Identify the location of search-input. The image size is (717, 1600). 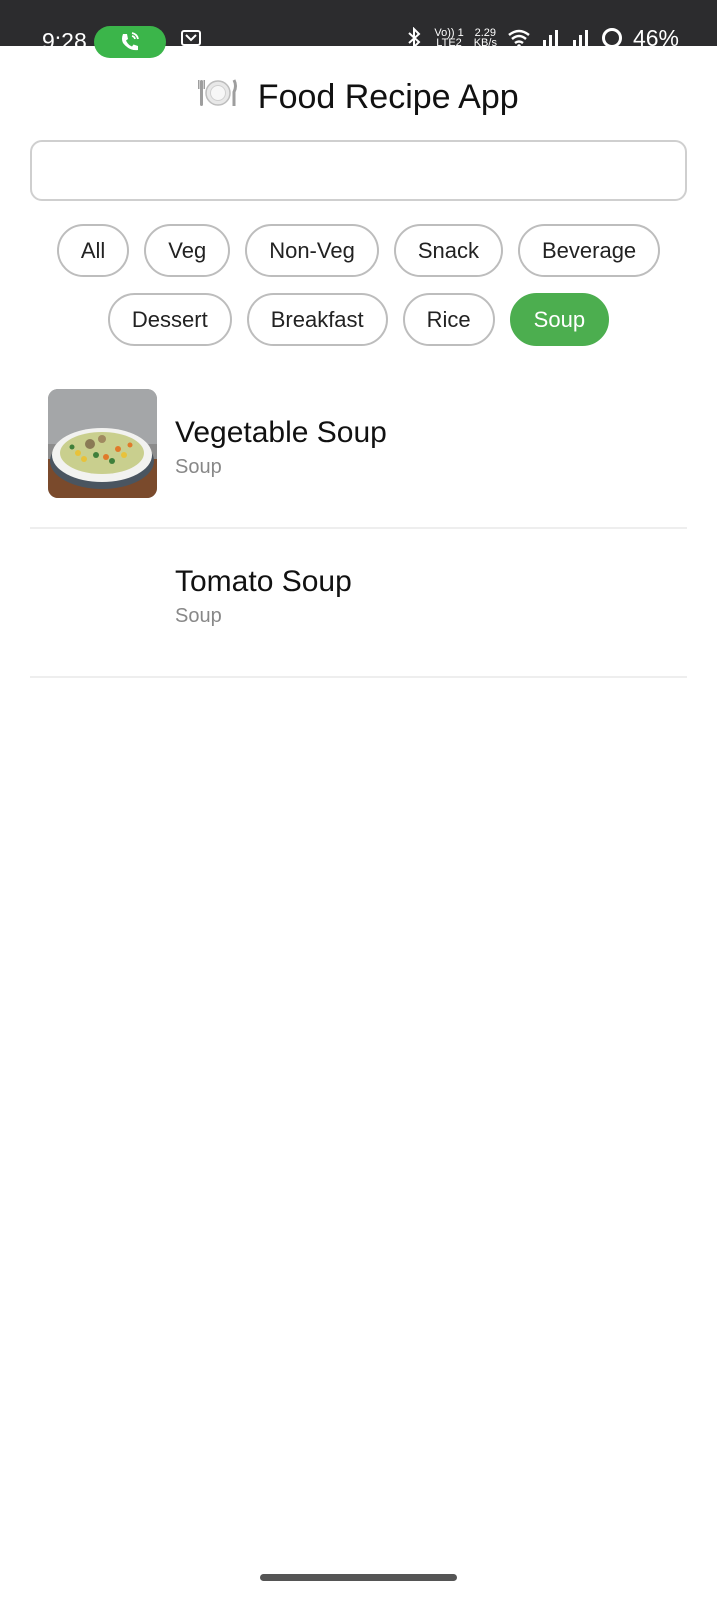
(358, 170).